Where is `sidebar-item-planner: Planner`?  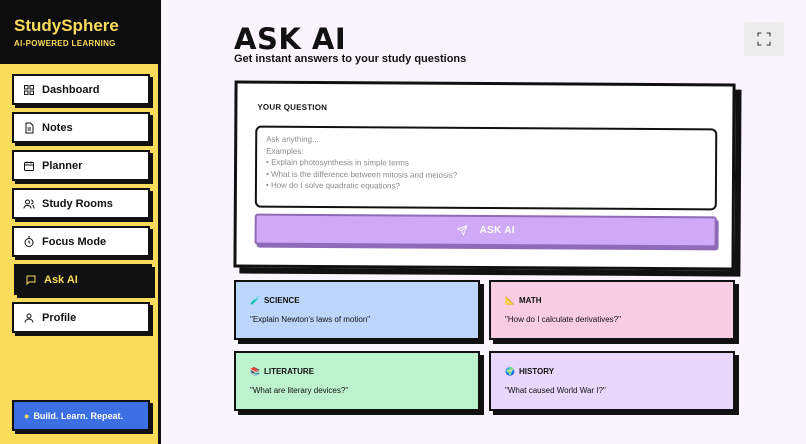
sidebar-item-planner: Planner is located at coordinates (81, 165).